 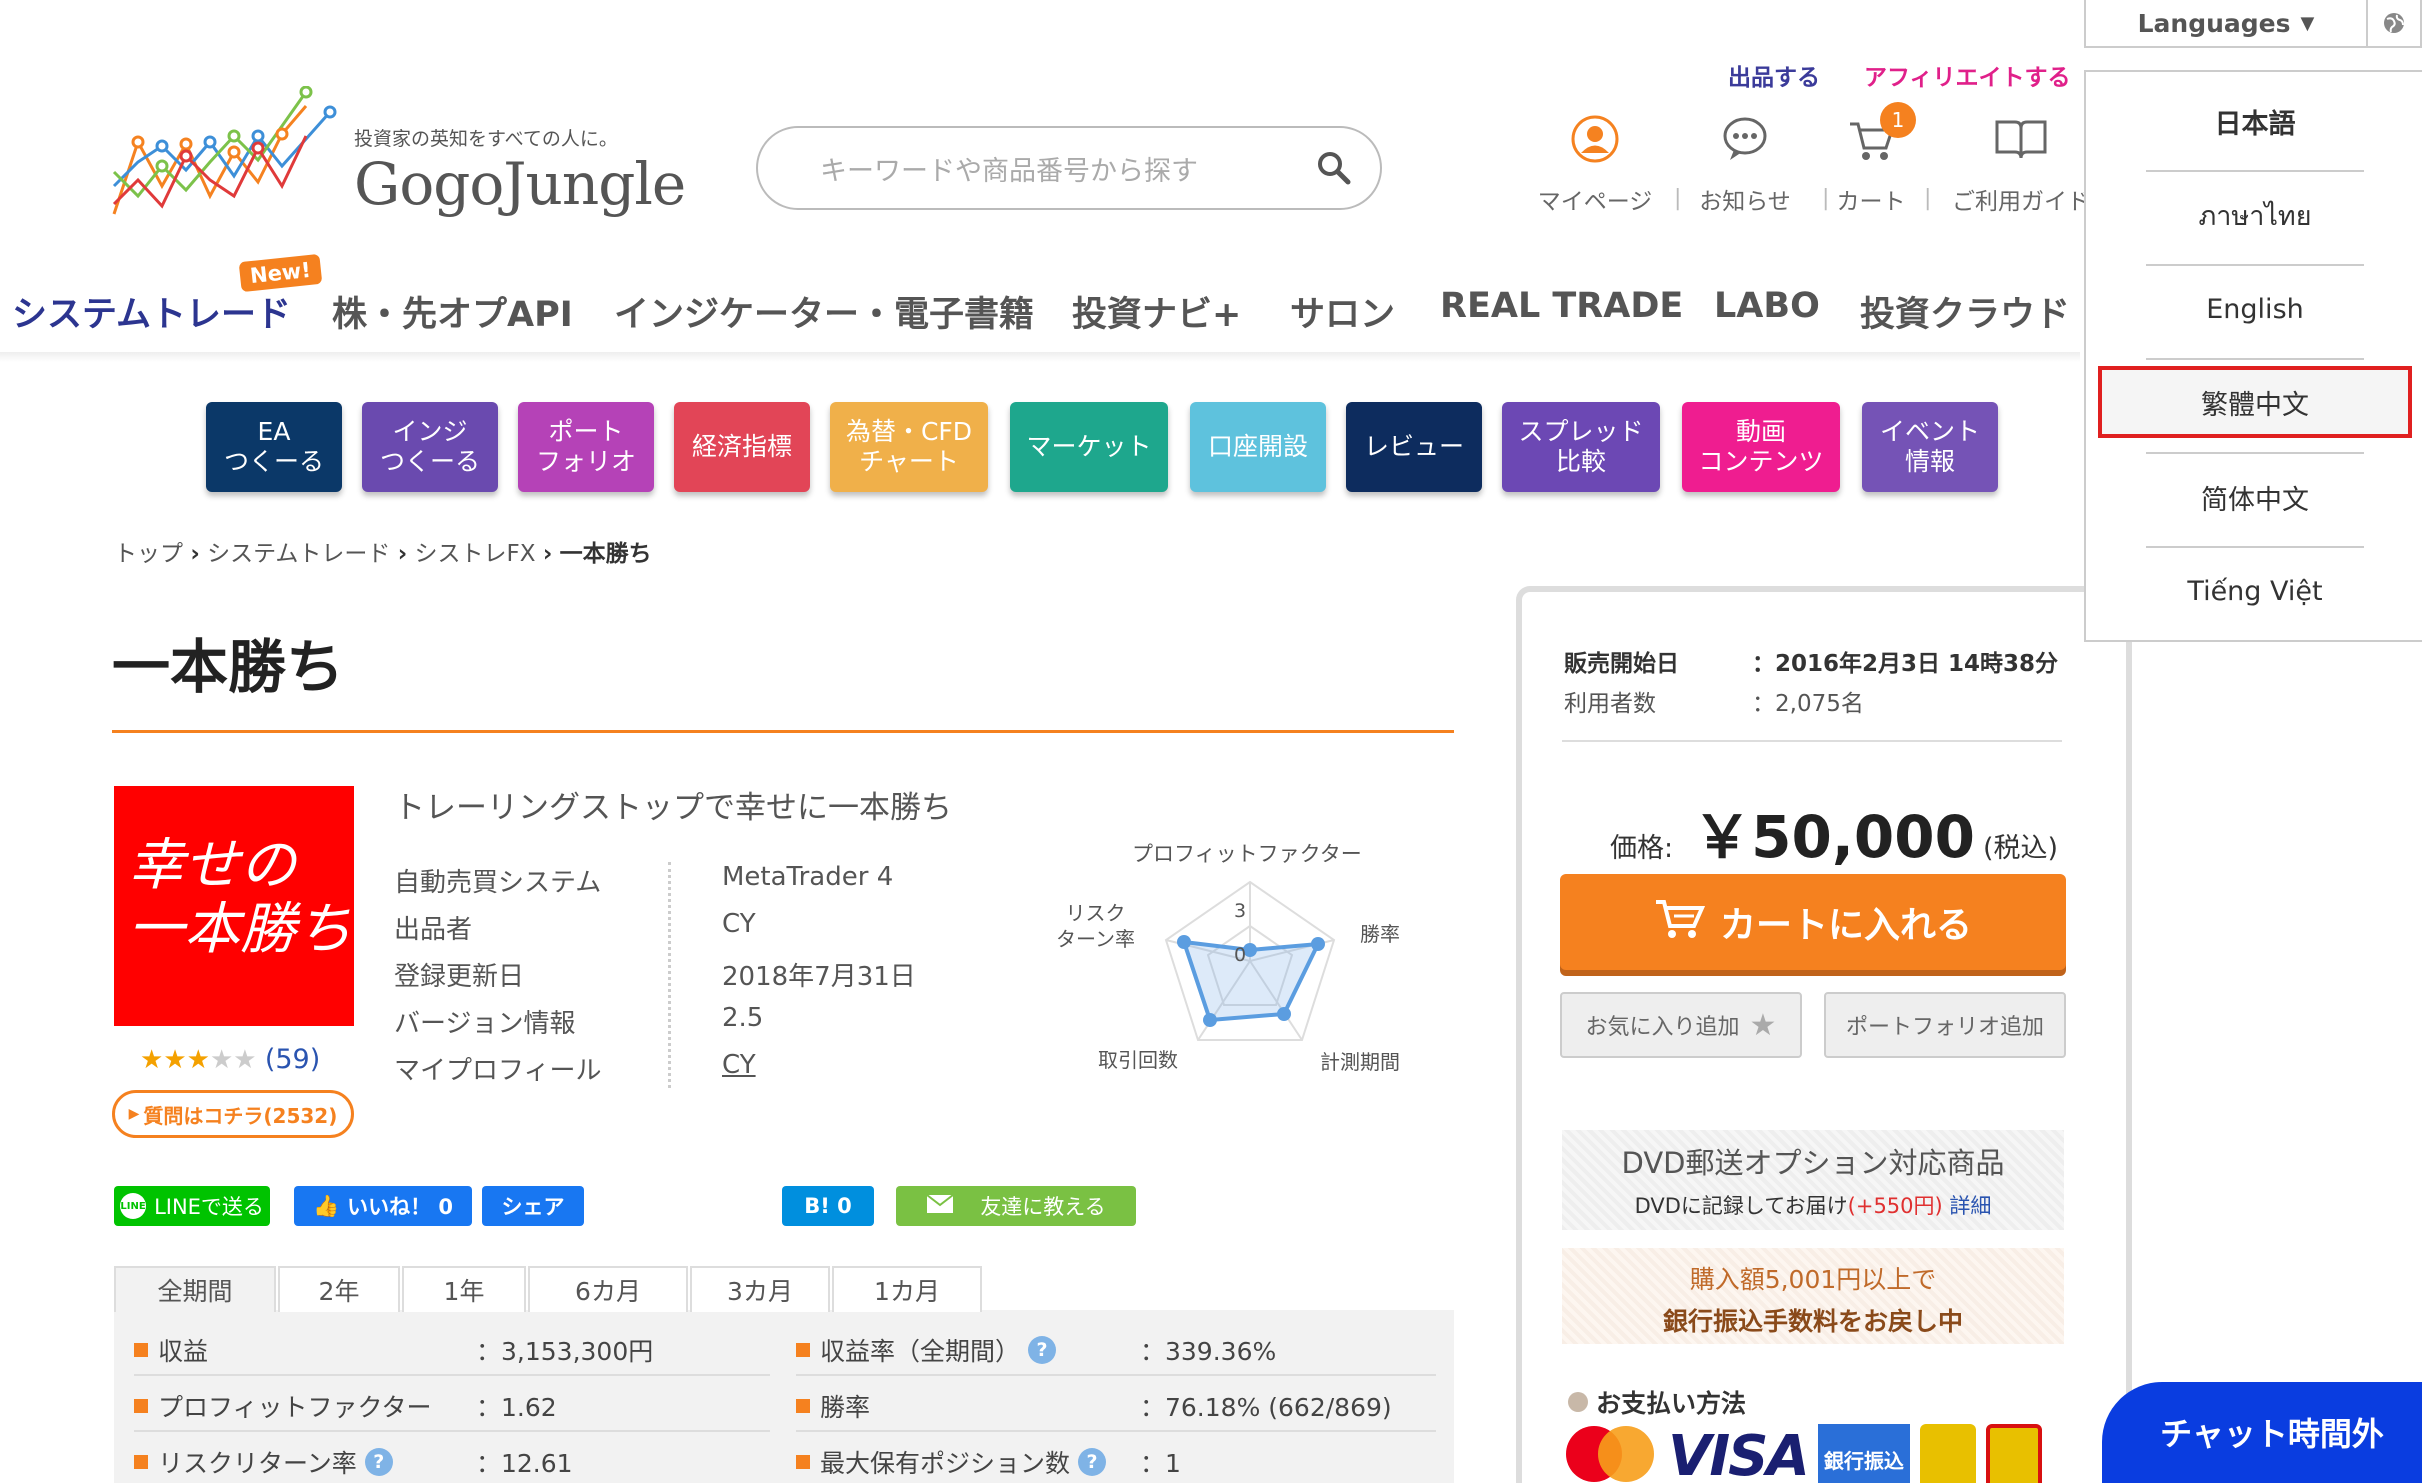 What do you see at coordinates (1016, 1206) in the screenshot?
I see `mail-share-button: 友達に教える` at bounding box center [1016, 1206].